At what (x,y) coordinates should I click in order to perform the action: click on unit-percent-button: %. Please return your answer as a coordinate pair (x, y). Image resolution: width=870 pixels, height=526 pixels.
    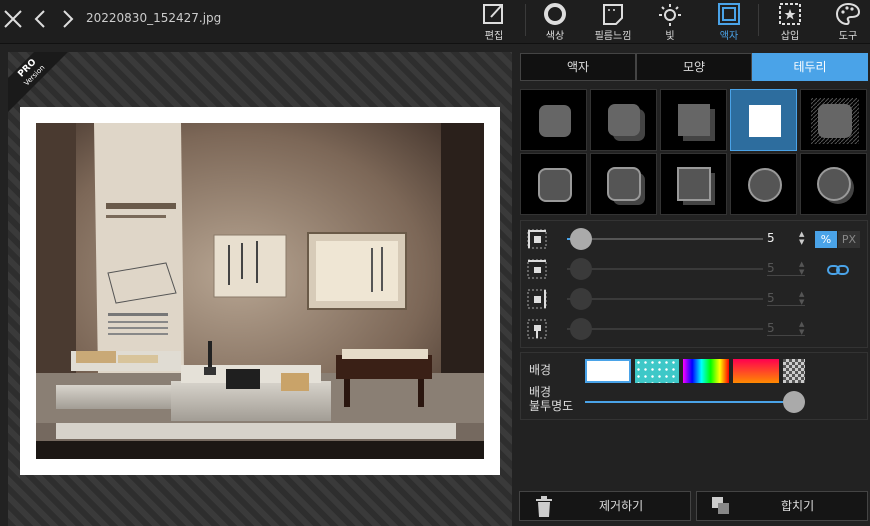
    Looking at the image, I should click on (826, 239).